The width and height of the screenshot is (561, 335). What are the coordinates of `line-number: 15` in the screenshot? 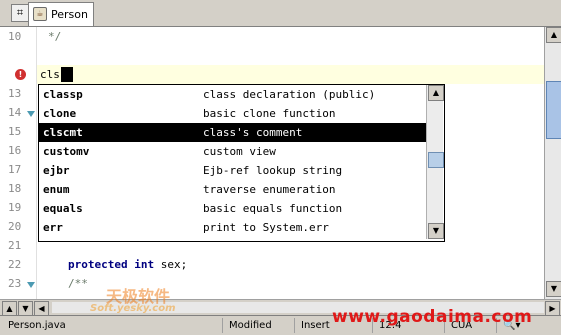 It's located at (15, 131).